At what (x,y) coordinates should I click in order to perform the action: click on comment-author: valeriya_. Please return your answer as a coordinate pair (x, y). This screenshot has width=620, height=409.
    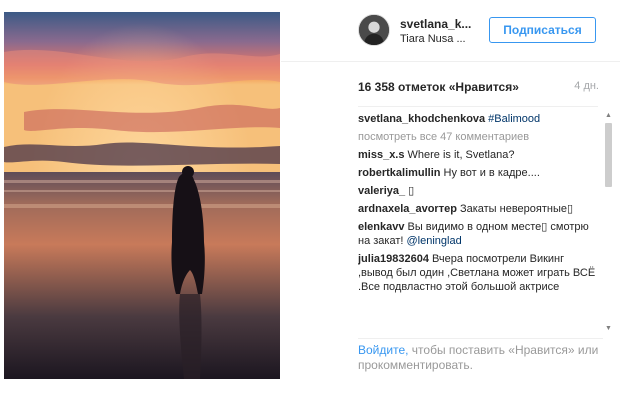
    Looking at the image, I should click on (381, 191).